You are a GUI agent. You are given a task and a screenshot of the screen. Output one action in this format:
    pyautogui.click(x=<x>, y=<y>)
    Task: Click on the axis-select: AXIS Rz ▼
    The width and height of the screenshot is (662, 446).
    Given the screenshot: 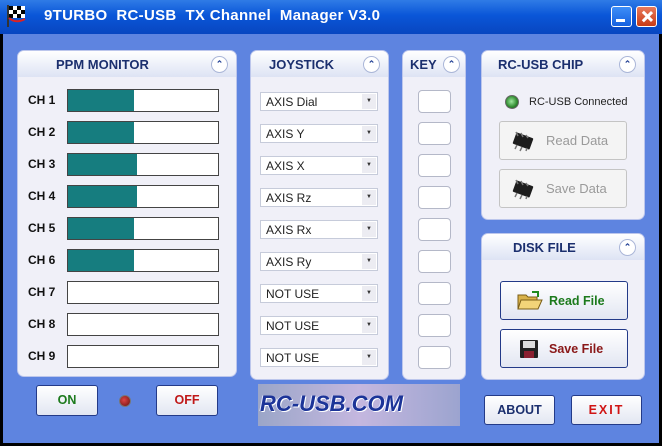 What is the action you would take?
    pyautogui.click(x=319, y=197)
    